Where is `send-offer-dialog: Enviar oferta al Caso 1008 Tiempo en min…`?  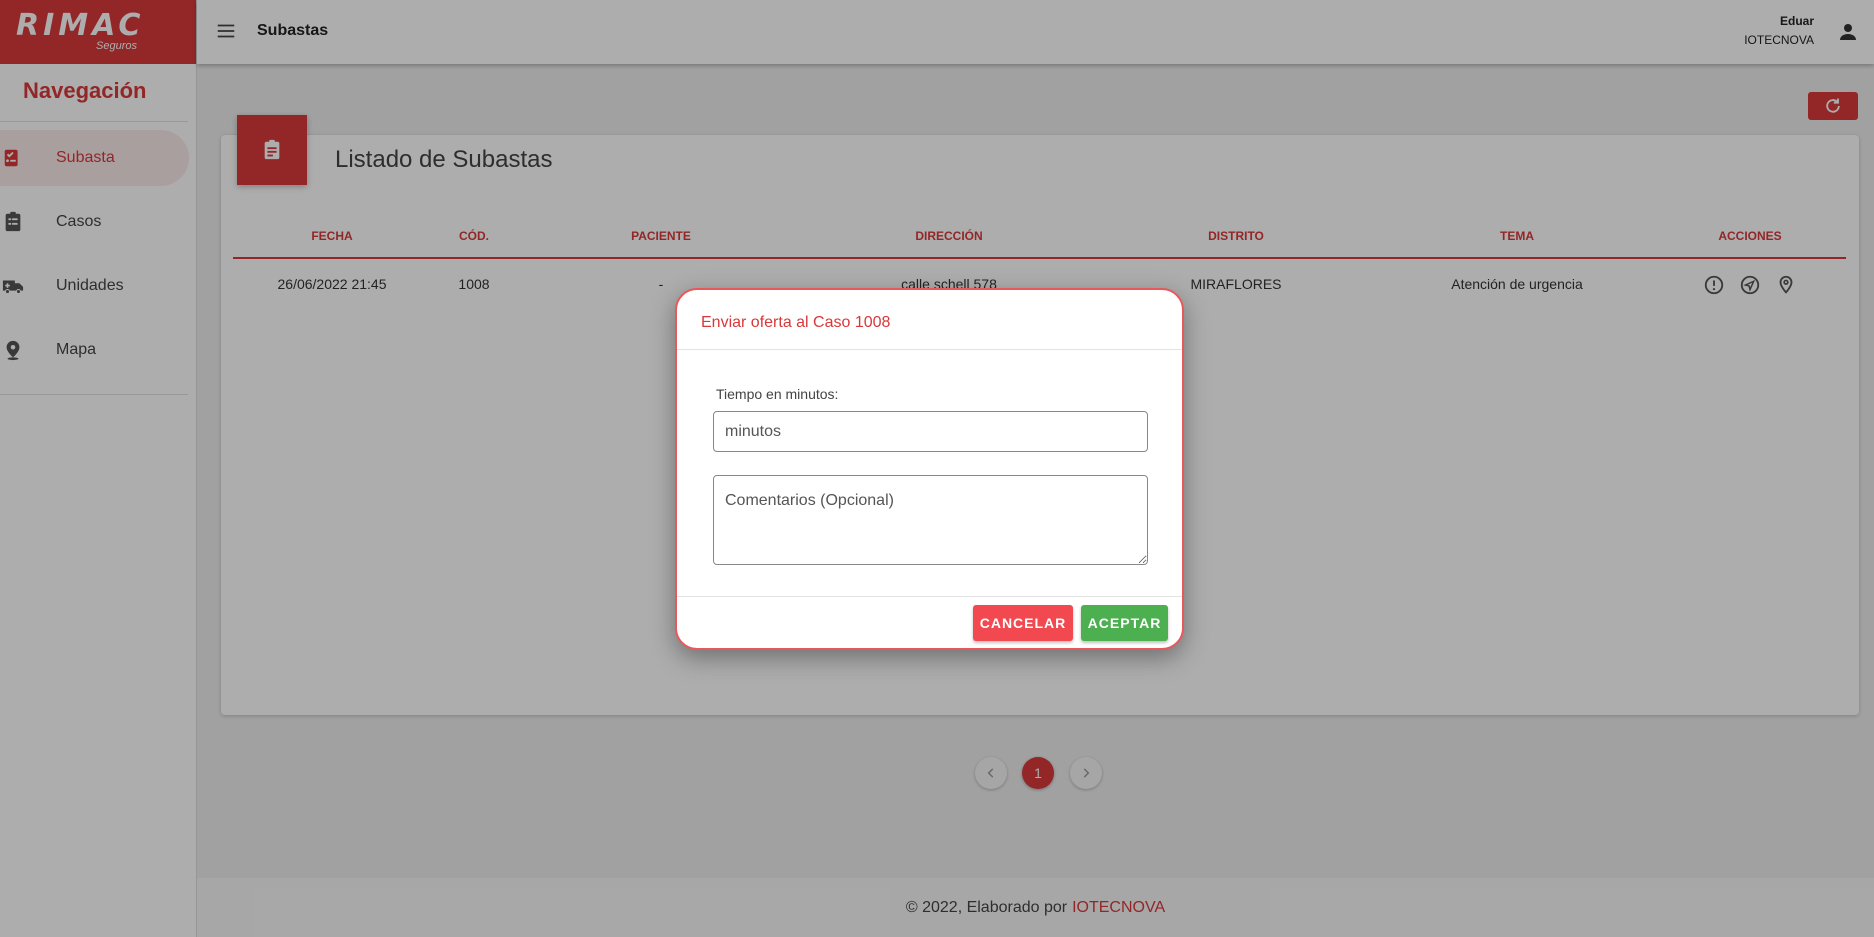 send-offer-dialog: Enviar oferta al Caso 1008 Tiempo en min… is located at coordinates (929, 469).